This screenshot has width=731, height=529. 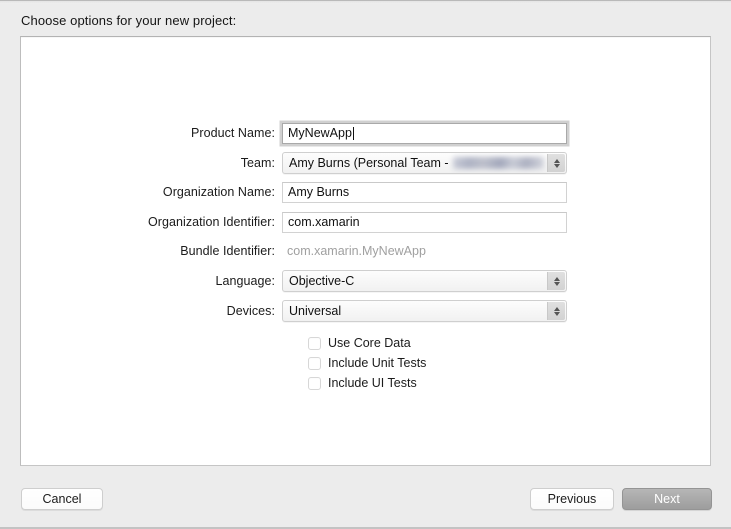 I want to click on field-row-product-name: Product Name: MyNewApp, so click(x=294, y=133).